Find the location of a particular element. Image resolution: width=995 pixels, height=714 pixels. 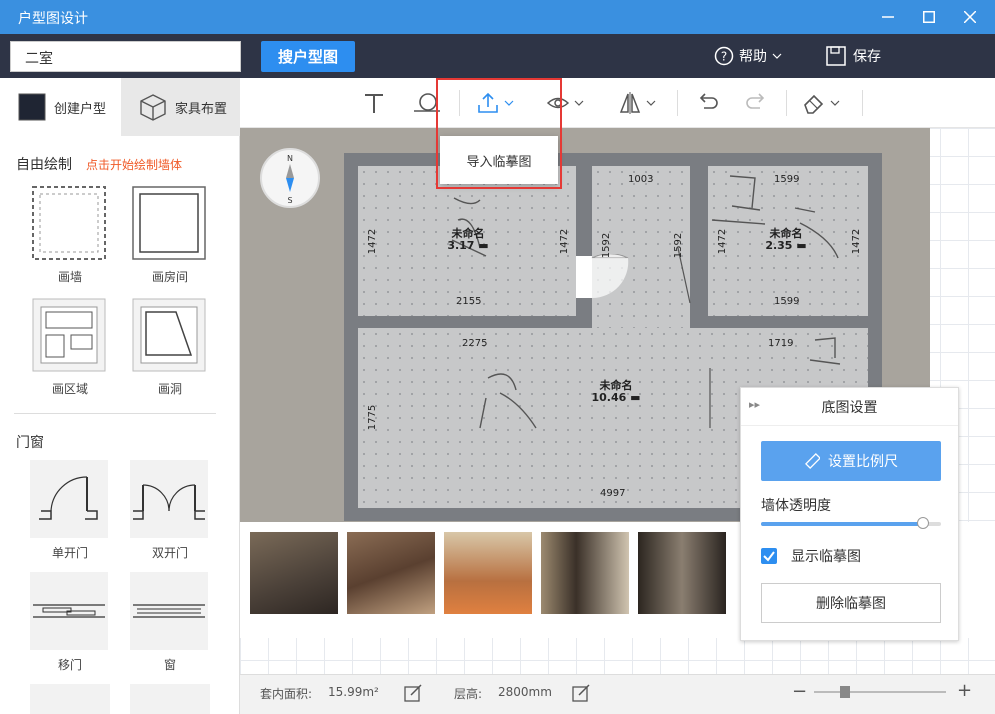

minimize-button is located at coordinates (888, 17).